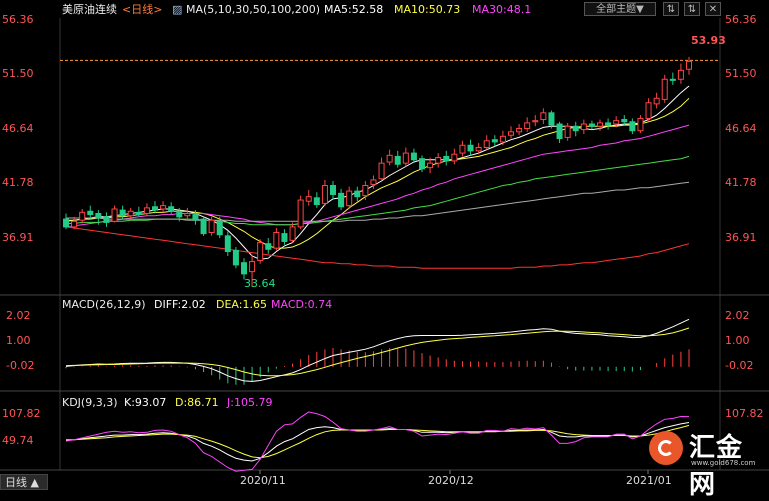 Image resolution: width=769 pixels, height=501 pixels. I want to click on macd-tick-left: -0.02, so click(20, 365).